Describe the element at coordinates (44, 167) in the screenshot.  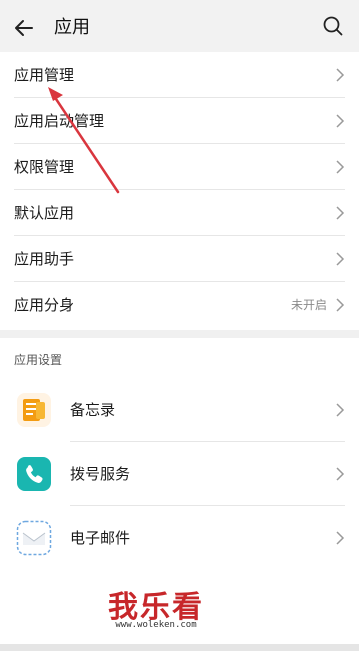
I see `list-item-label: 权限管理` at that location.